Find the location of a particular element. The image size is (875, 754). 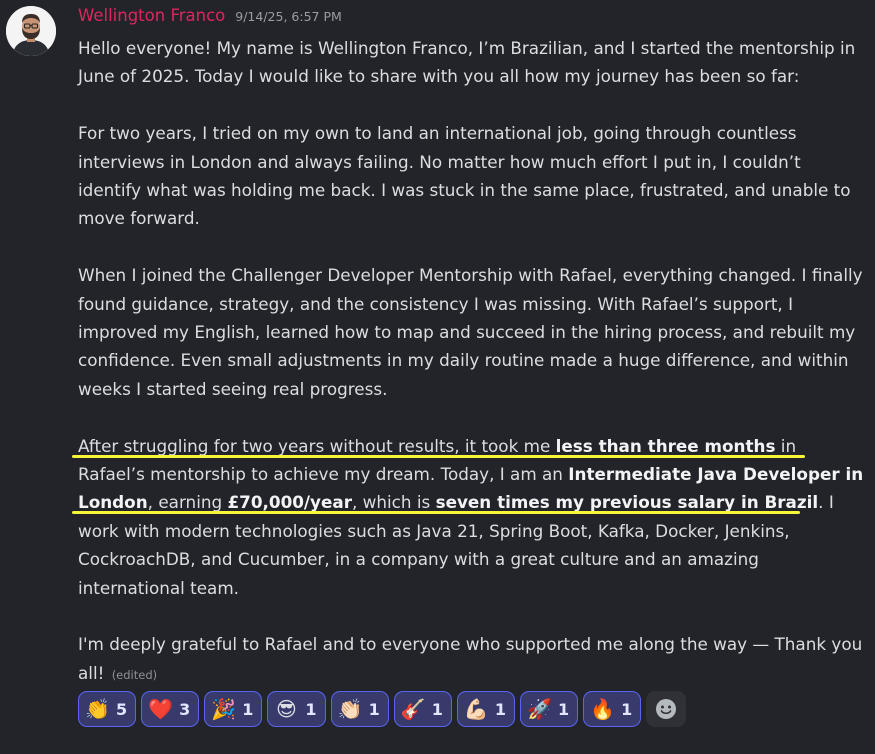

edited-label: (edited) is located at coordinates (134, 674).